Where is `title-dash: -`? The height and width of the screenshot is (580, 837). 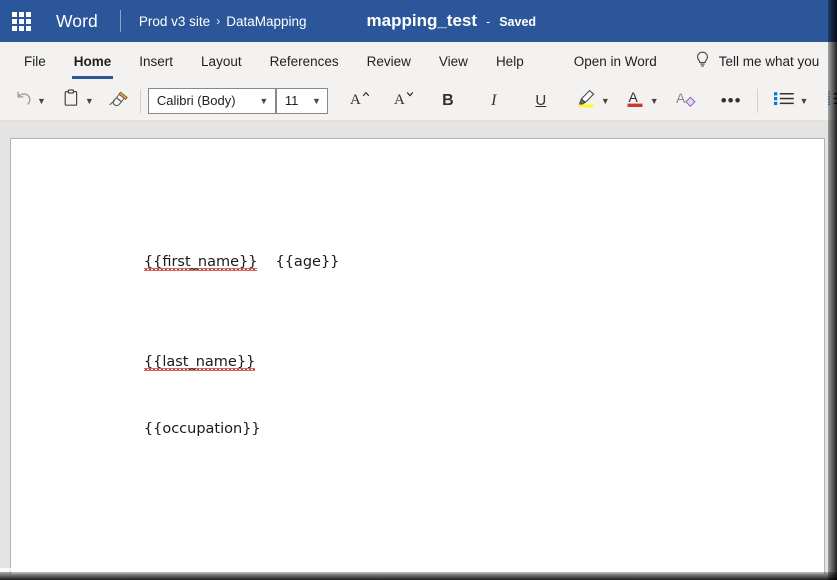 title-dash: - is located at coordinates (488, 22).